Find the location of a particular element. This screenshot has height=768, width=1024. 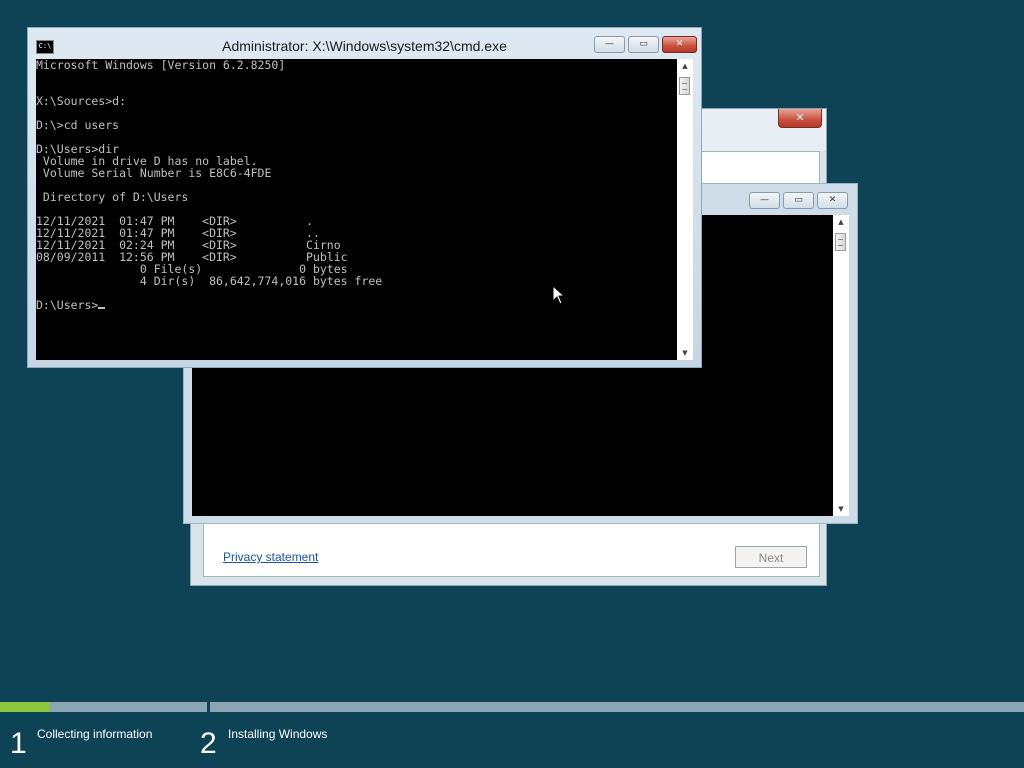

setup-close-button: ✕ is located at coordinates (800, 118).